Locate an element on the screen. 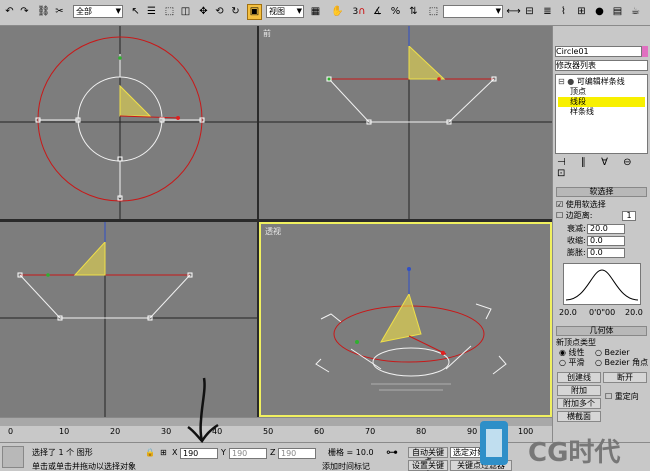 The height and width of the screenshot is (471, 650). timeline-tick-label: 70 is located at coordinates (370, 431).